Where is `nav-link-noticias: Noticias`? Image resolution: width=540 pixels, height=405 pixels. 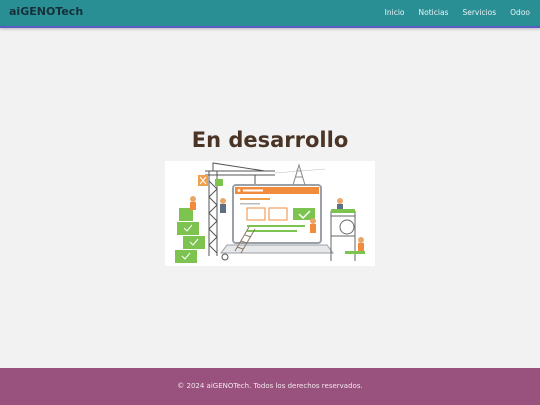
nav-link-noticias: Noticias is located at coordinates (434, 12).